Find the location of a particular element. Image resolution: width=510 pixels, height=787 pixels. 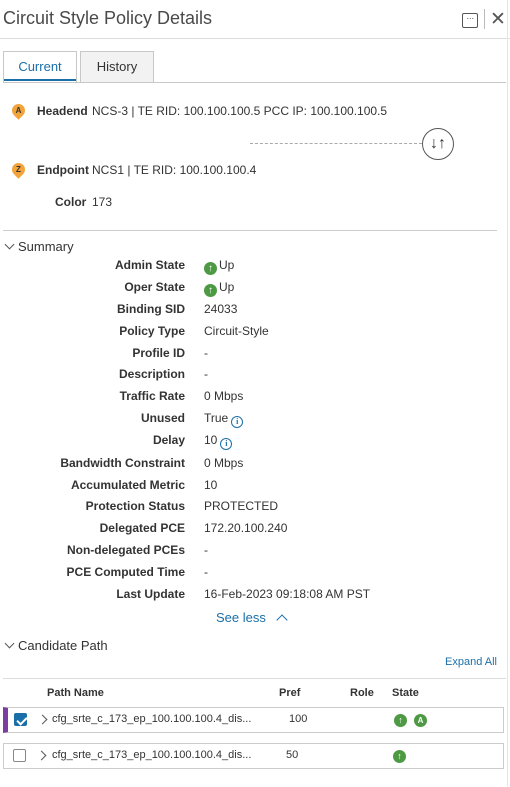

delay-text: 10 is located at coordinates (211, 440).